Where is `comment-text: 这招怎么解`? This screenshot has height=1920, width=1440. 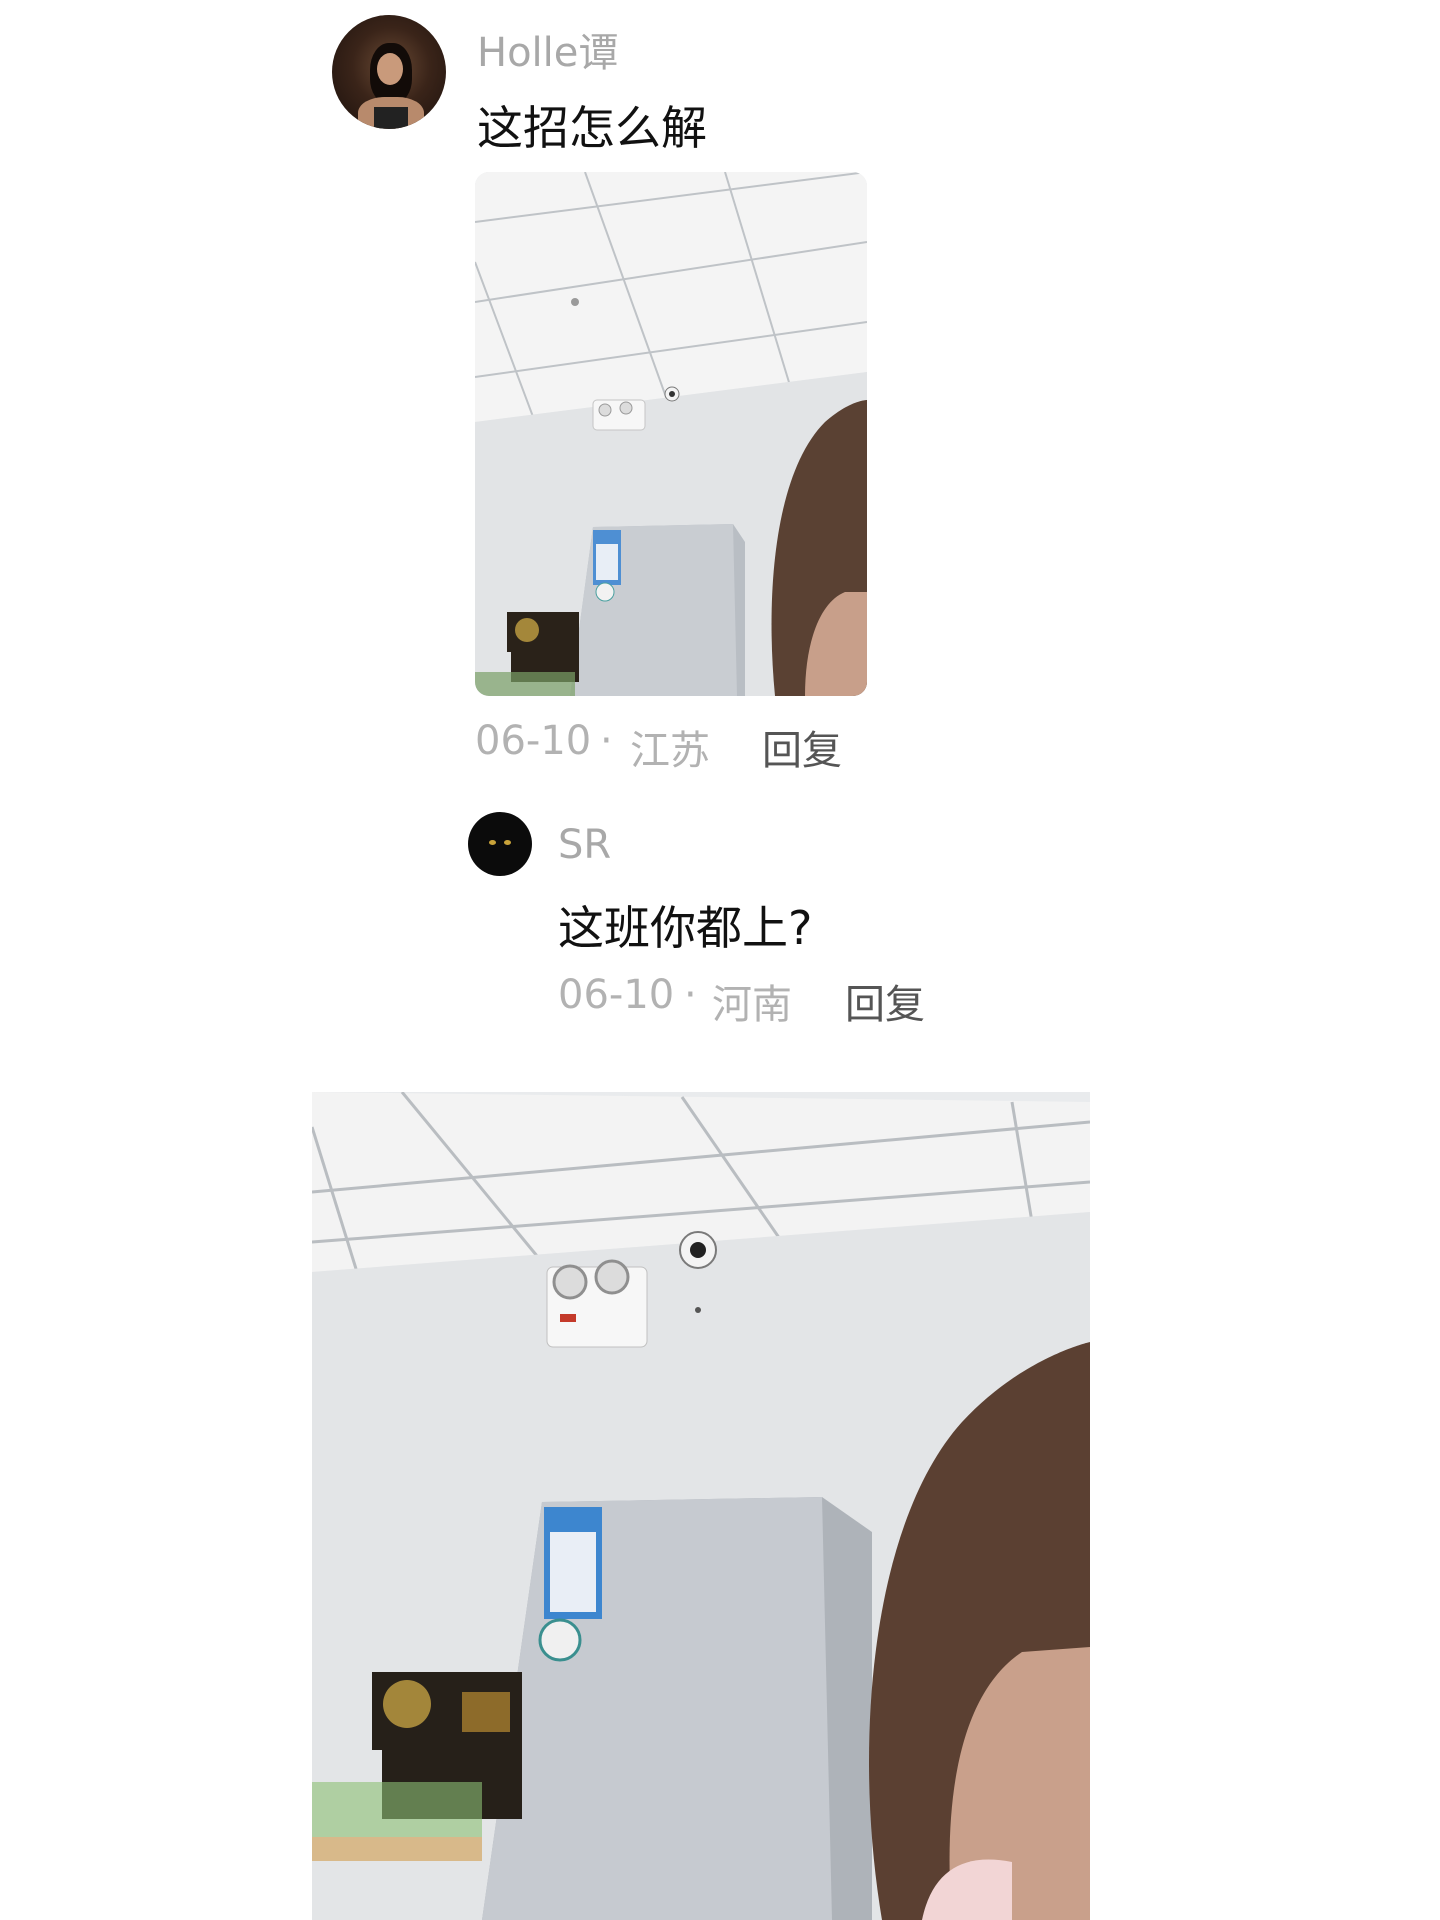 comment-text: 这招怎么解 is located at coordinates (592, 128).